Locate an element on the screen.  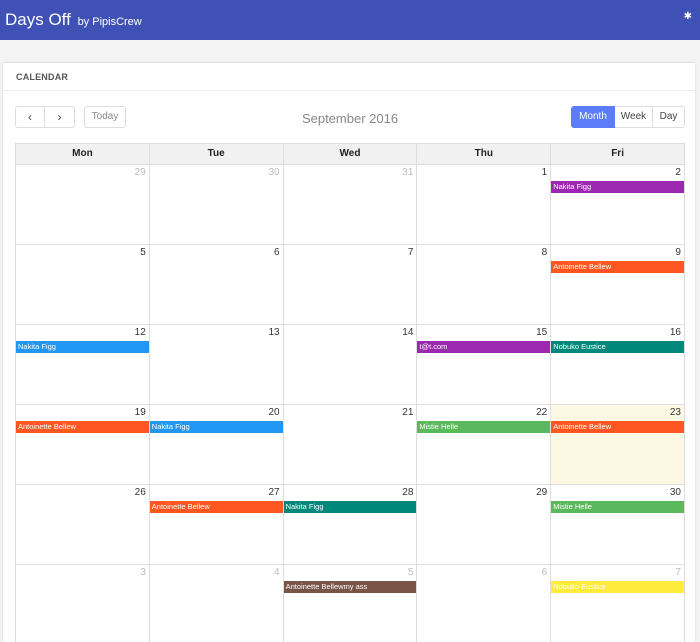
day-number: 15 is located at coordinates (542, 332).